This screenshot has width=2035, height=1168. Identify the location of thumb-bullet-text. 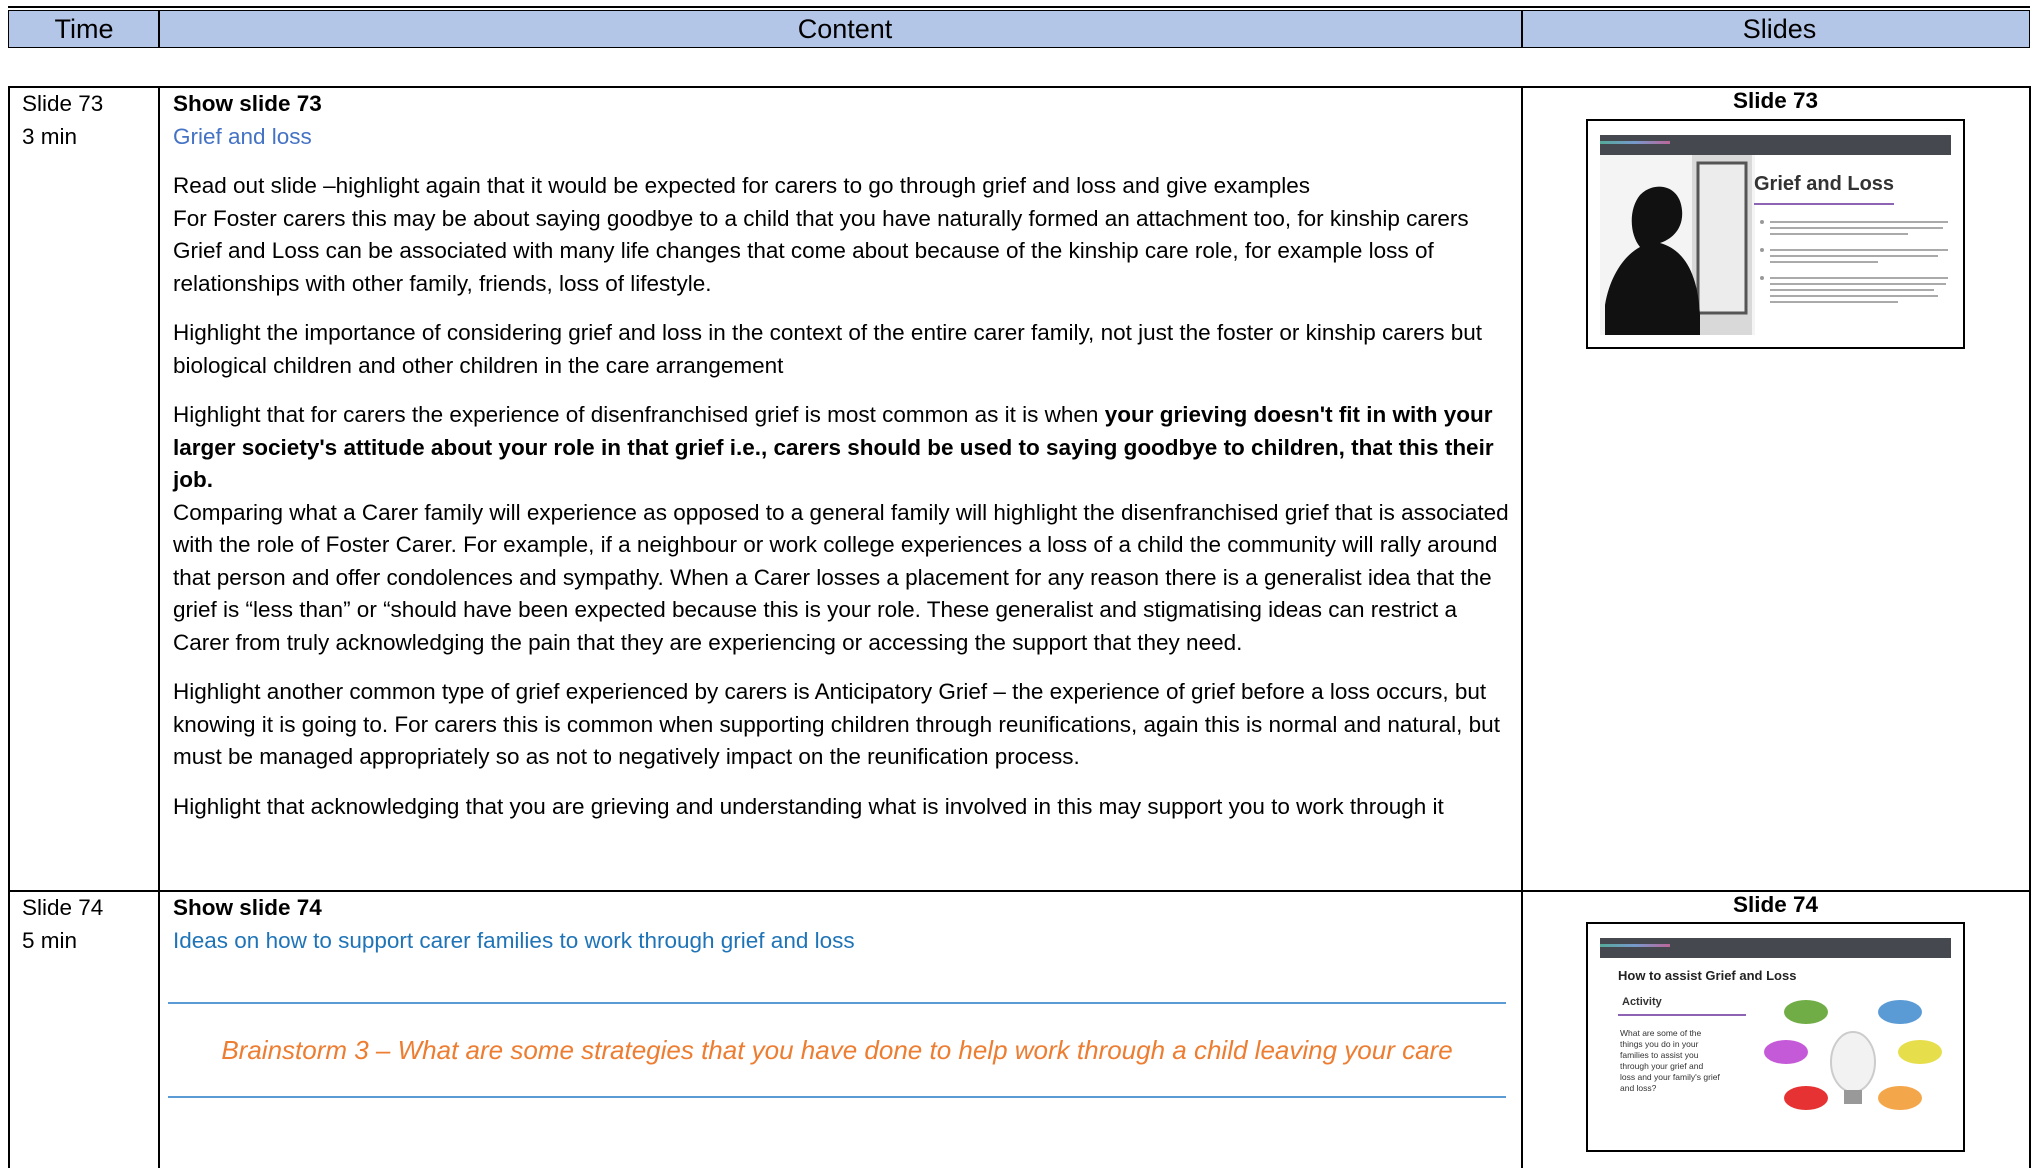
(1854, 261).